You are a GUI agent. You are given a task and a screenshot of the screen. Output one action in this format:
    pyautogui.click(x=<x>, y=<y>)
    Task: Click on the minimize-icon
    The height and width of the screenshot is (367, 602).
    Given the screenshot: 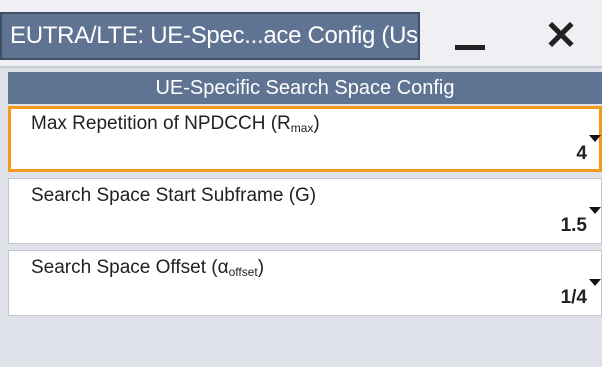 What is the action you would take?
    pyautogui.click(x=470, y=47)
    